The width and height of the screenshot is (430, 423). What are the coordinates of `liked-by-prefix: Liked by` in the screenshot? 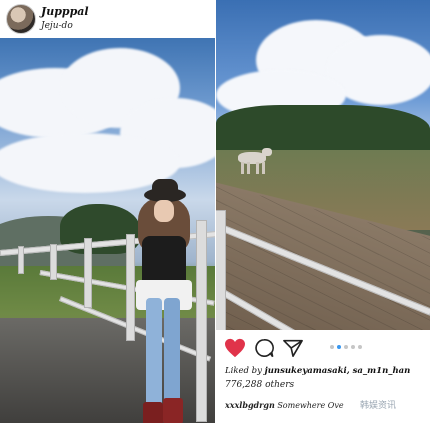 It's located at (243, 371).